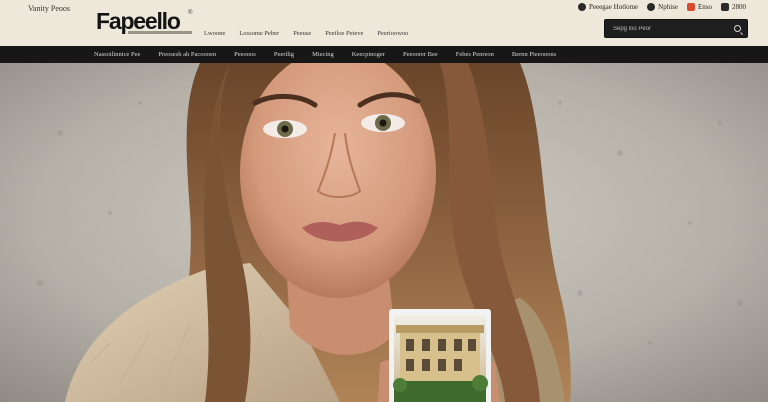 This screenshot has height=402, width=768. I want to click on house-photo-icon, so click(440, 355).